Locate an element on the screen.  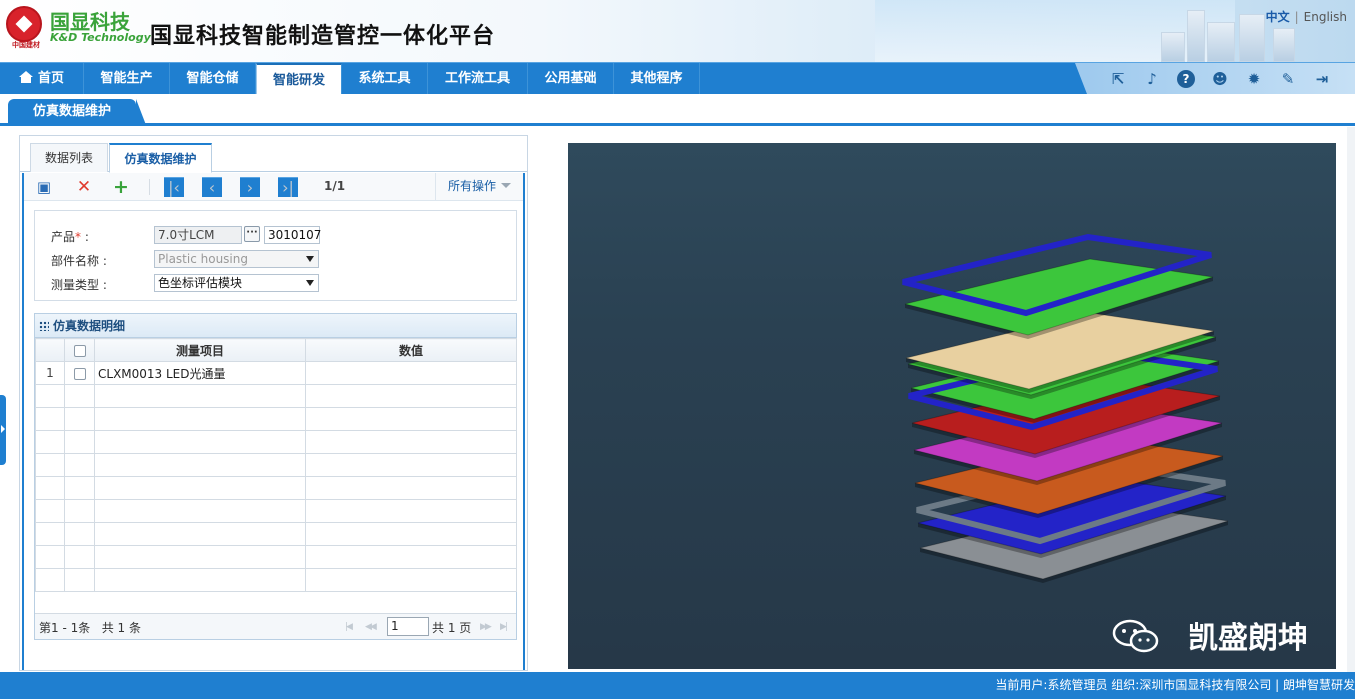
lang-chinese-link: 中文 is located at coordinates (1278, 17).